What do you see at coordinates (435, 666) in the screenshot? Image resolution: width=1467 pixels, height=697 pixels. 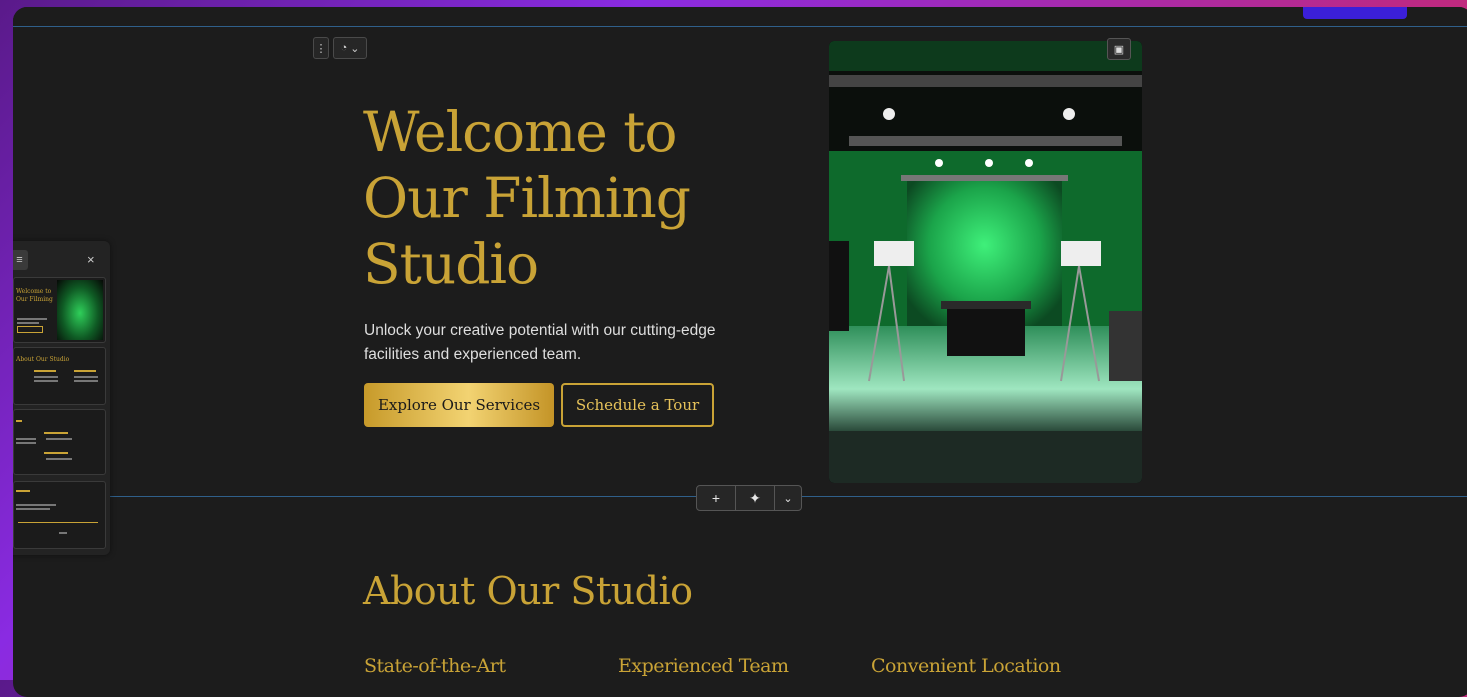 I see `feature-state-of-the-art: State-of-the-Art` at bounding box center [435, 666].